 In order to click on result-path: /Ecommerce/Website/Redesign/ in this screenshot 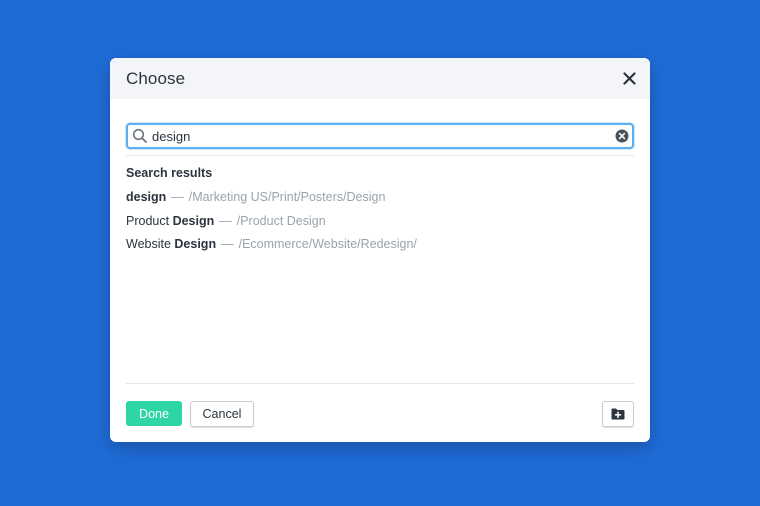, I will do `click(327, 244)`.